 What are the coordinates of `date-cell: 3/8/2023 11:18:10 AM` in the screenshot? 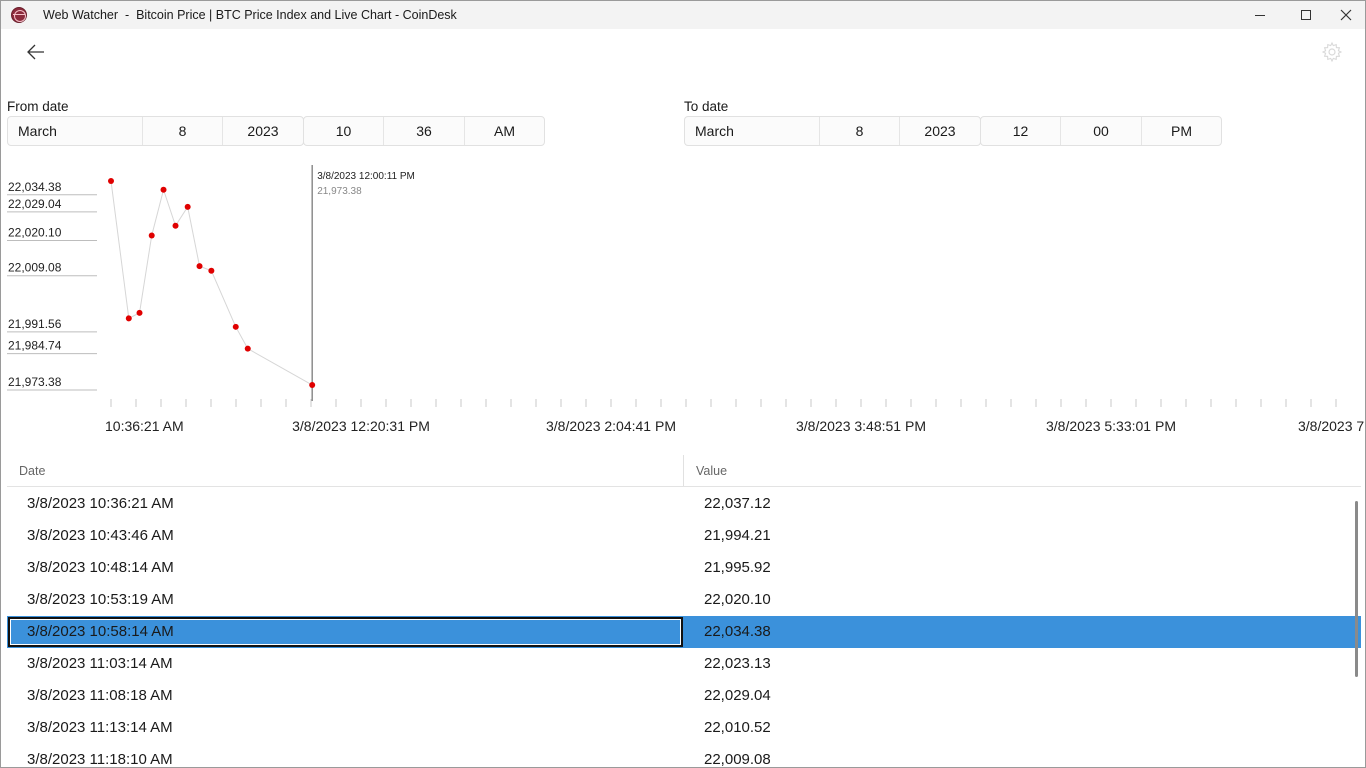 It's located at (100, 759).